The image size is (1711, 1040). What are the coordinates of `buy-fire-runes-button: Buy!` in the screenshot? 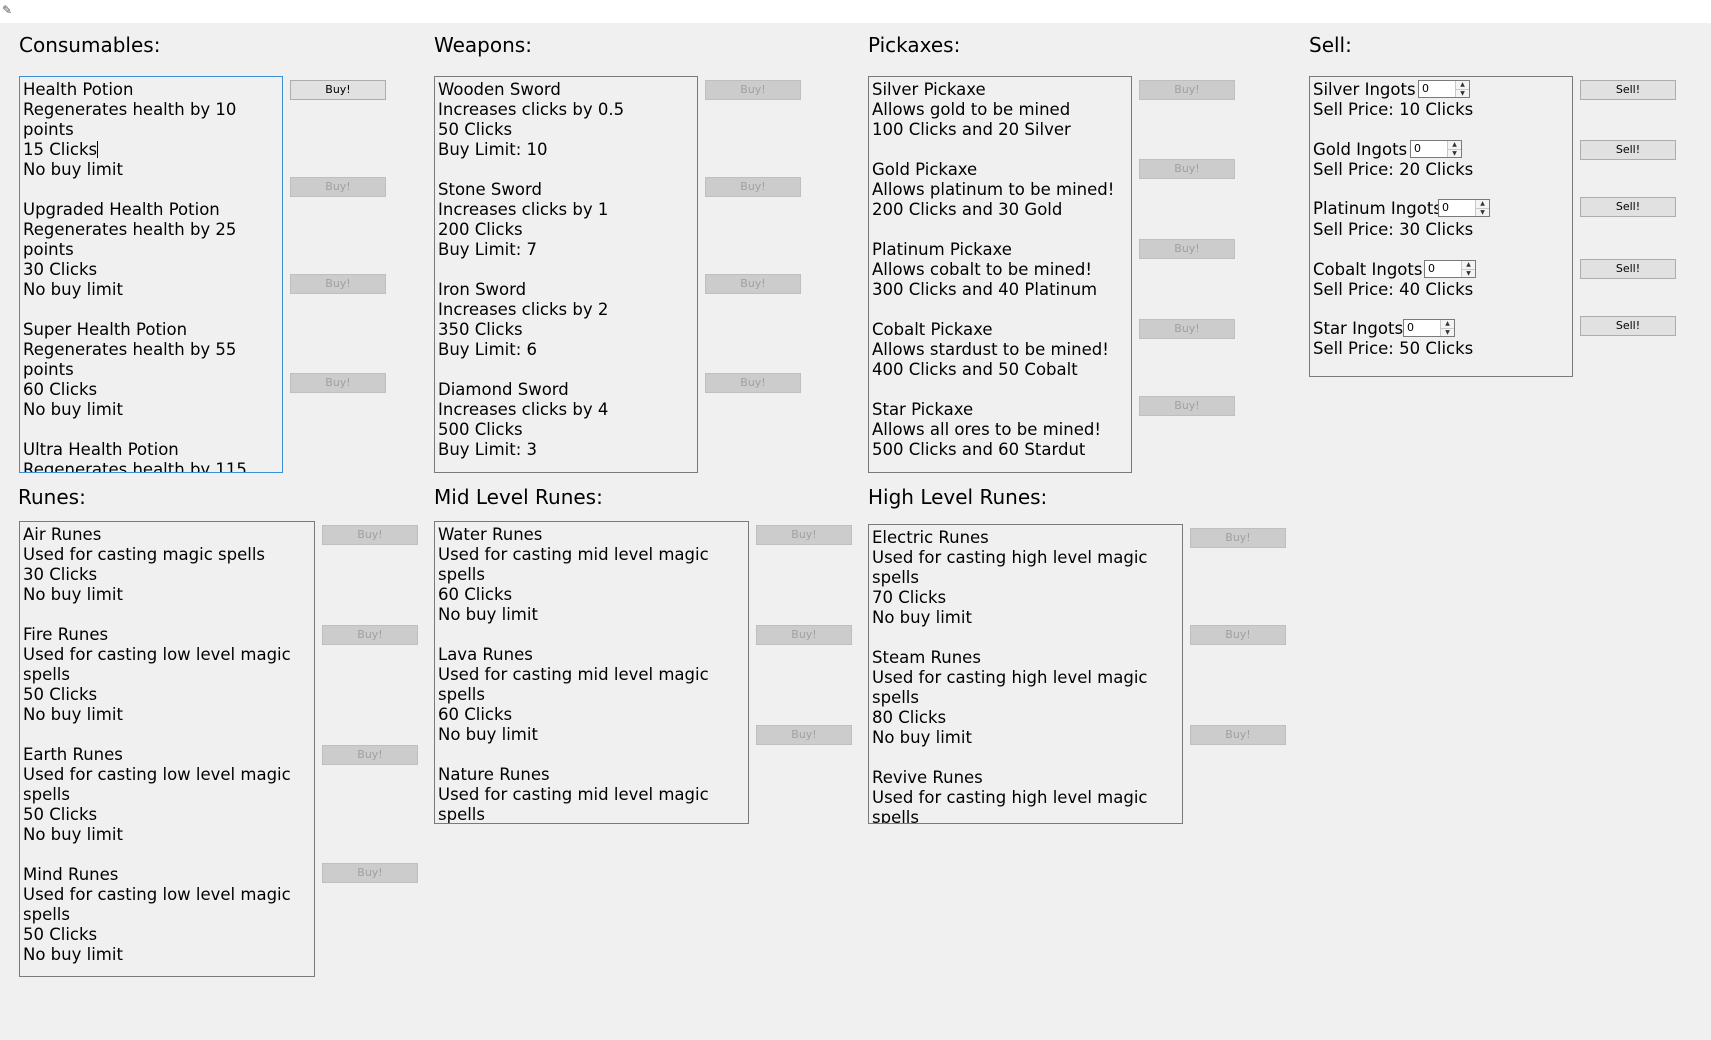 It's located at (370, 635).